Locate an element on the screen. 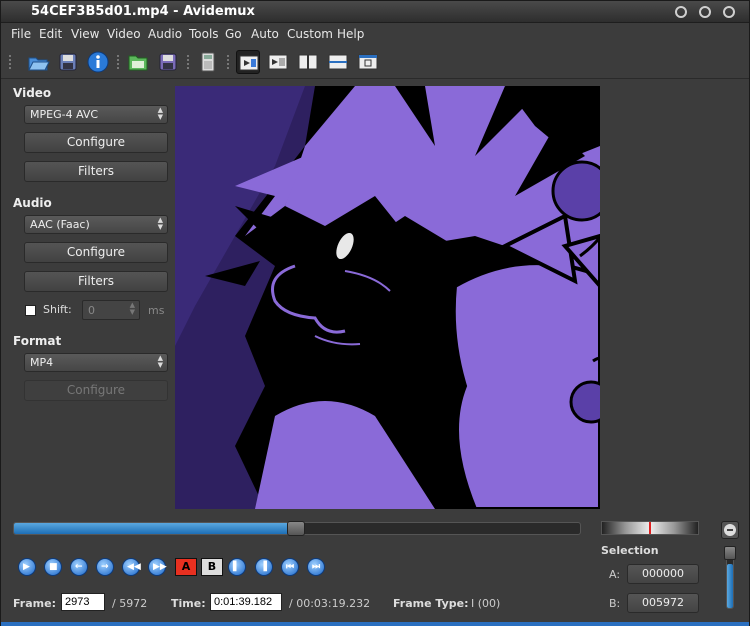 The height and width of the screenshot is (626, 750). format-select: MP4 ▲ ▼ is located at coordinates (96, 362).